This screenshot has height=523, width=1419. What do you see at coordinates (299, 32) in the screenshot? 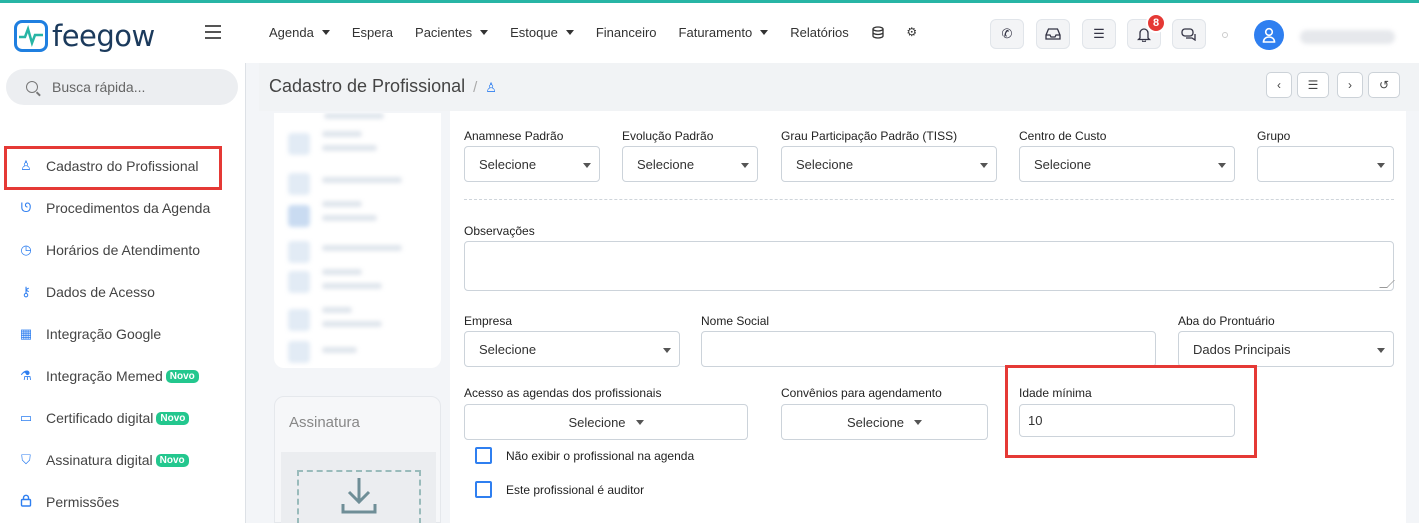
I see `nav-agenda: Agenda` at bounding box center [299, 32].